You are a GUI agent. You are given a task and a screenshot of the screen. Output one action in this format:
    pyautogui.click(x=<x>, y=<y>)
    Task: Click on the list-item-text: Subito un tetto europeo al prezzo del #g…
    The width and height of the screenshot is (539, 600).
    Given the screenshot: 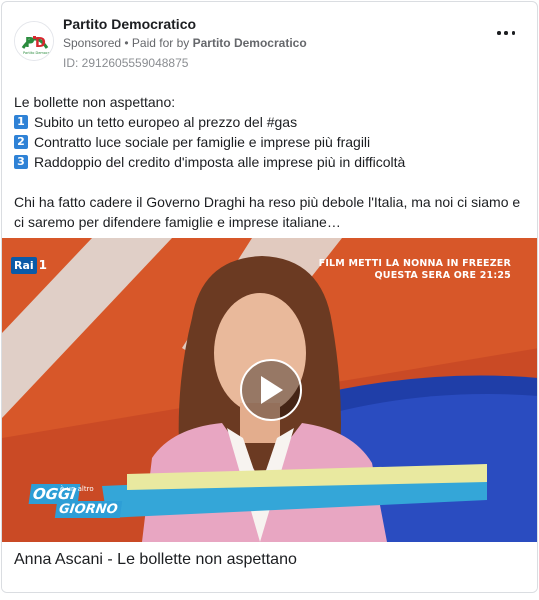 What is the action you would take?
    pyautogui.click(x=166, y=122)
    